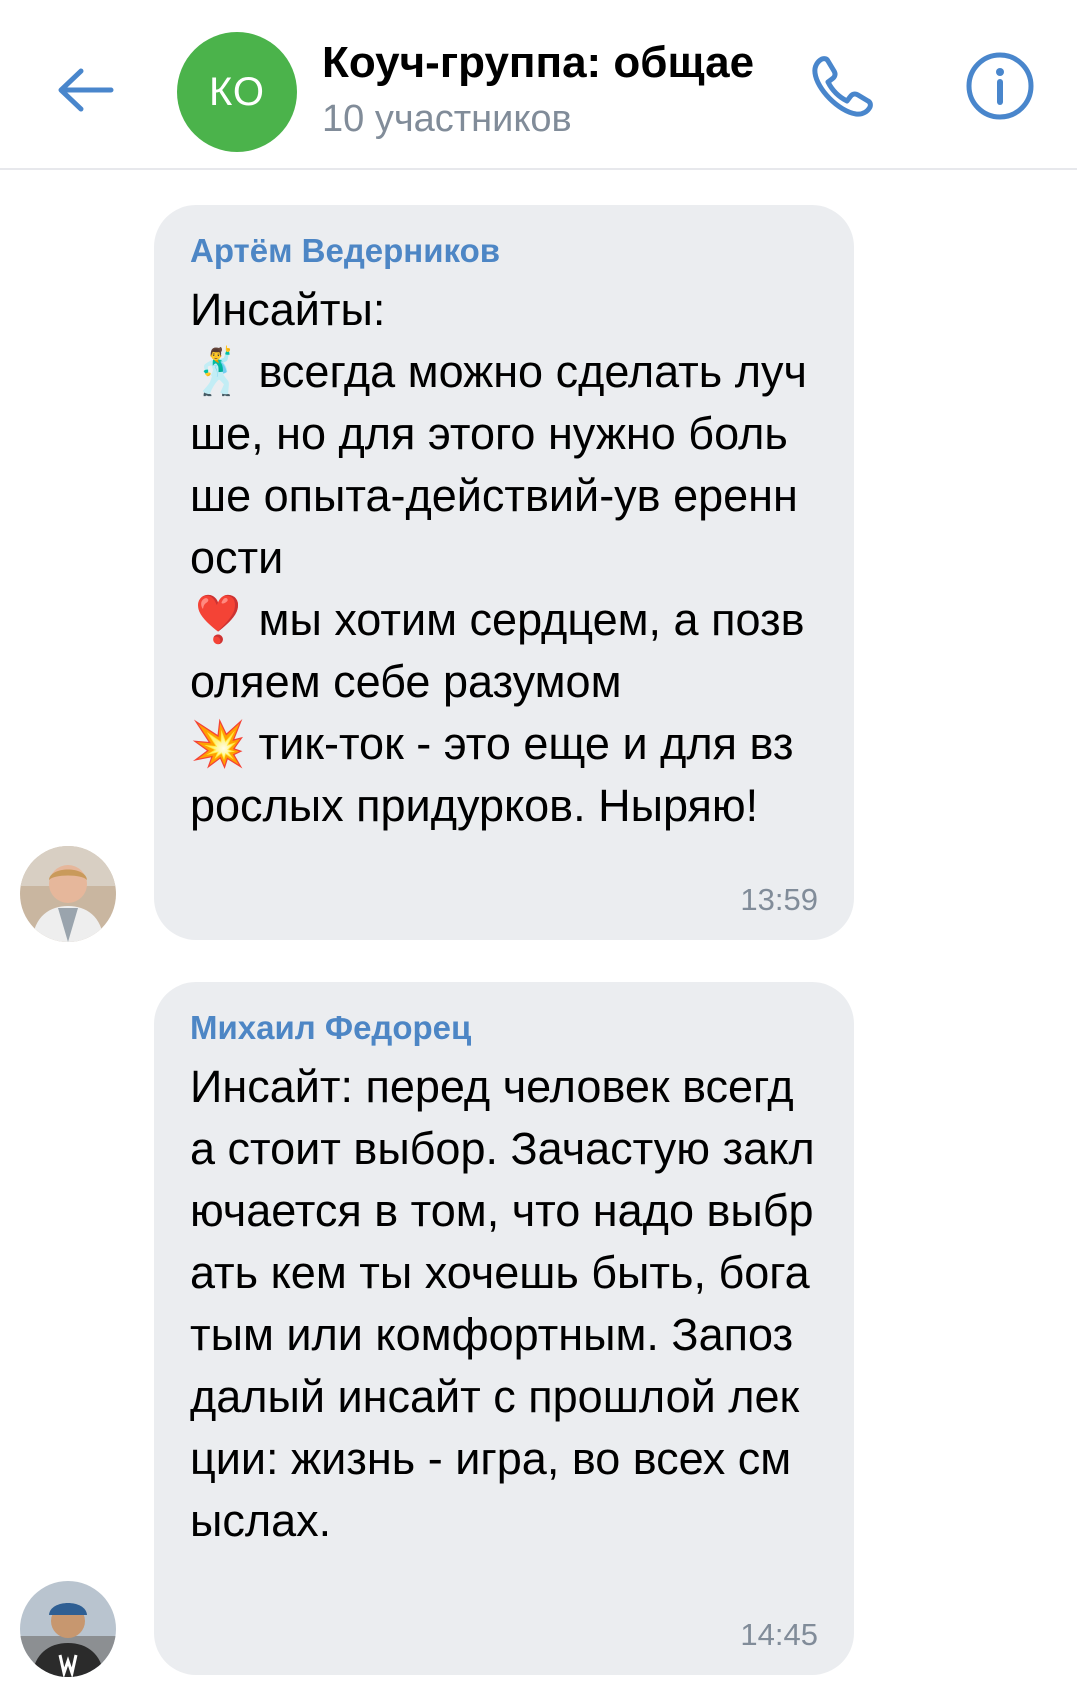  I want to click on info-button, so click(1000, 86).